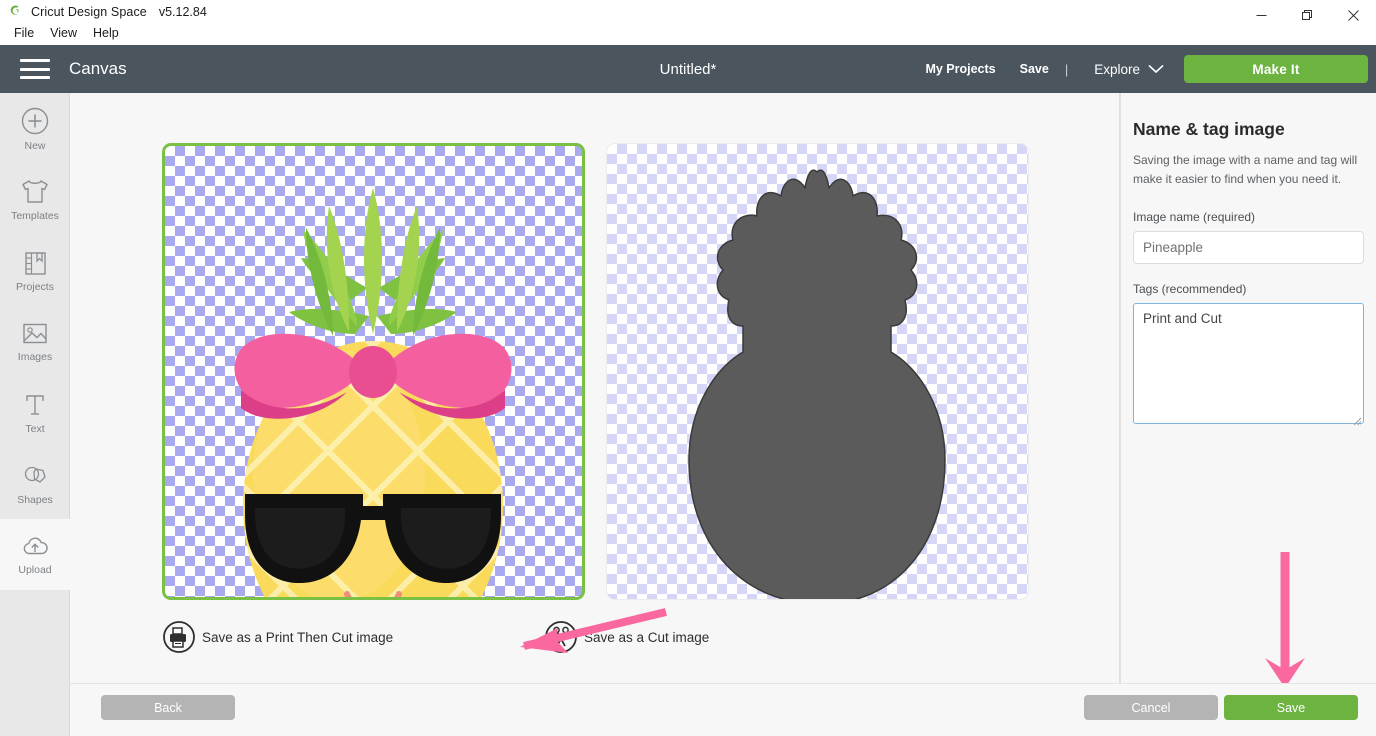 The width and height of the screenshot is (1376, 736). I want to click on header-save-link: Save, so click(1034, 69).